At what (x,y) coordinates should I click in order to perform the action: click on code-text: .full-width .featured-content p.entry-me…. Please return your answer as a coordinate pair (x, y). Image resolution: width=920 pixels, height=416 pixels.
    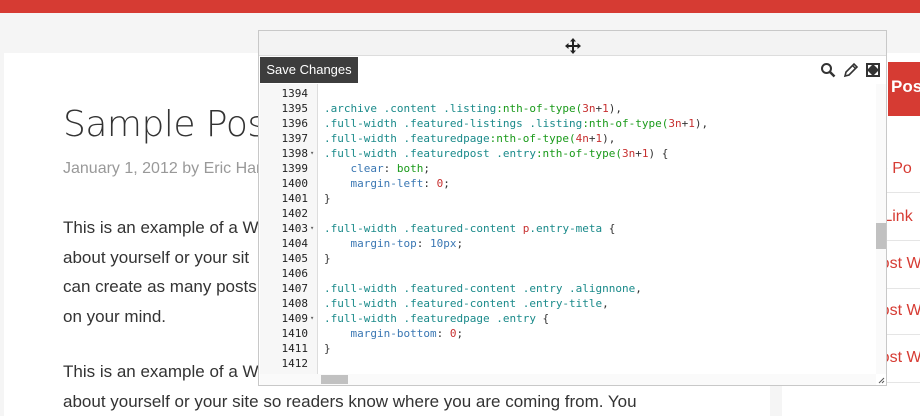
    Looking at the image, I should click on (470, 228).